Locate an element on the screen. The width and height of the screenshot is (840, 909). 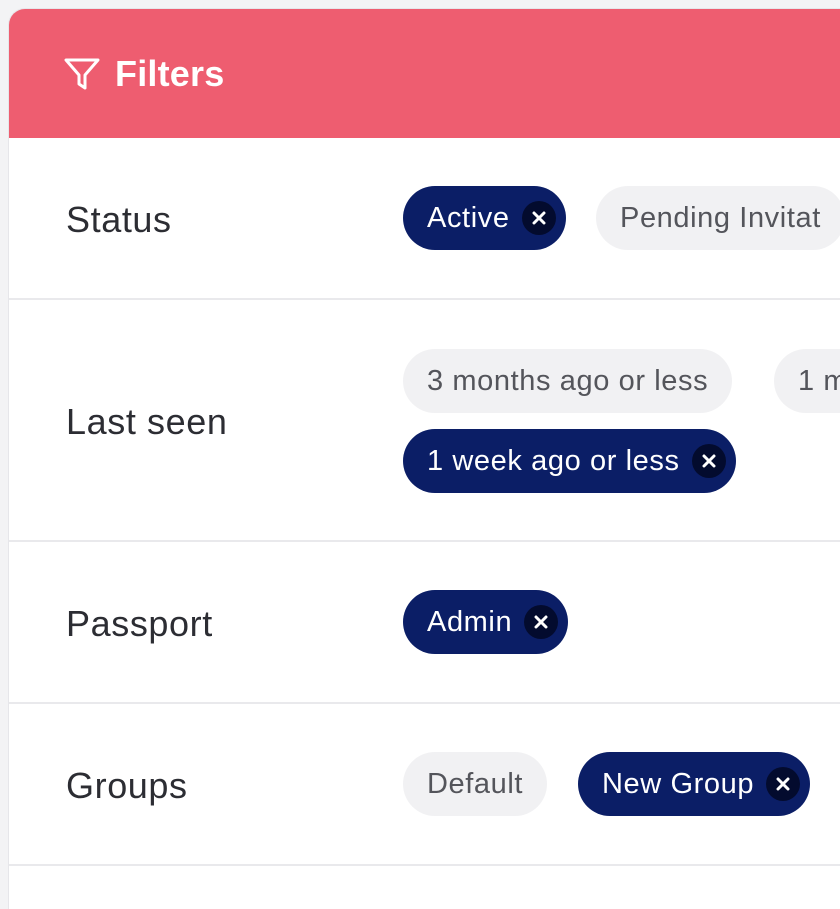
chip-label: Pending Invitat is located at coordinates (720, 217).